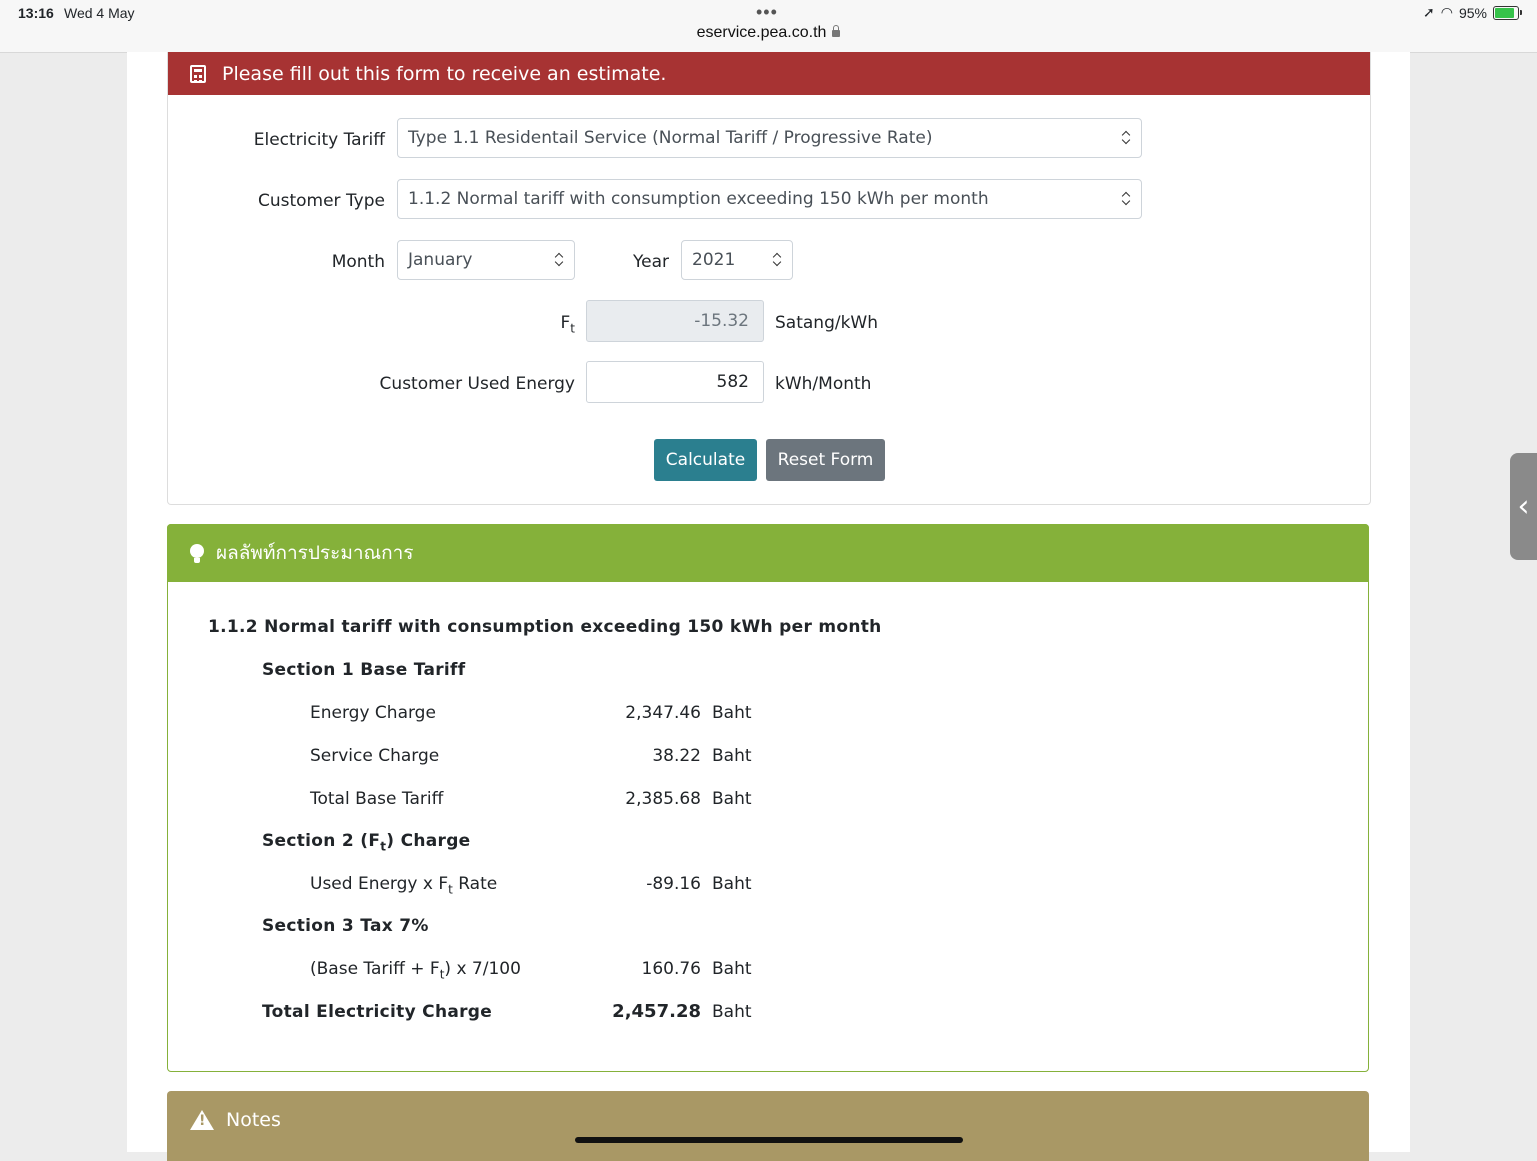 Image resolution: width=1537 pixels, height=1161 pixels. Describe the element at coordinates (836, 31) in the screenshot. I see `lock-icon` at that location.